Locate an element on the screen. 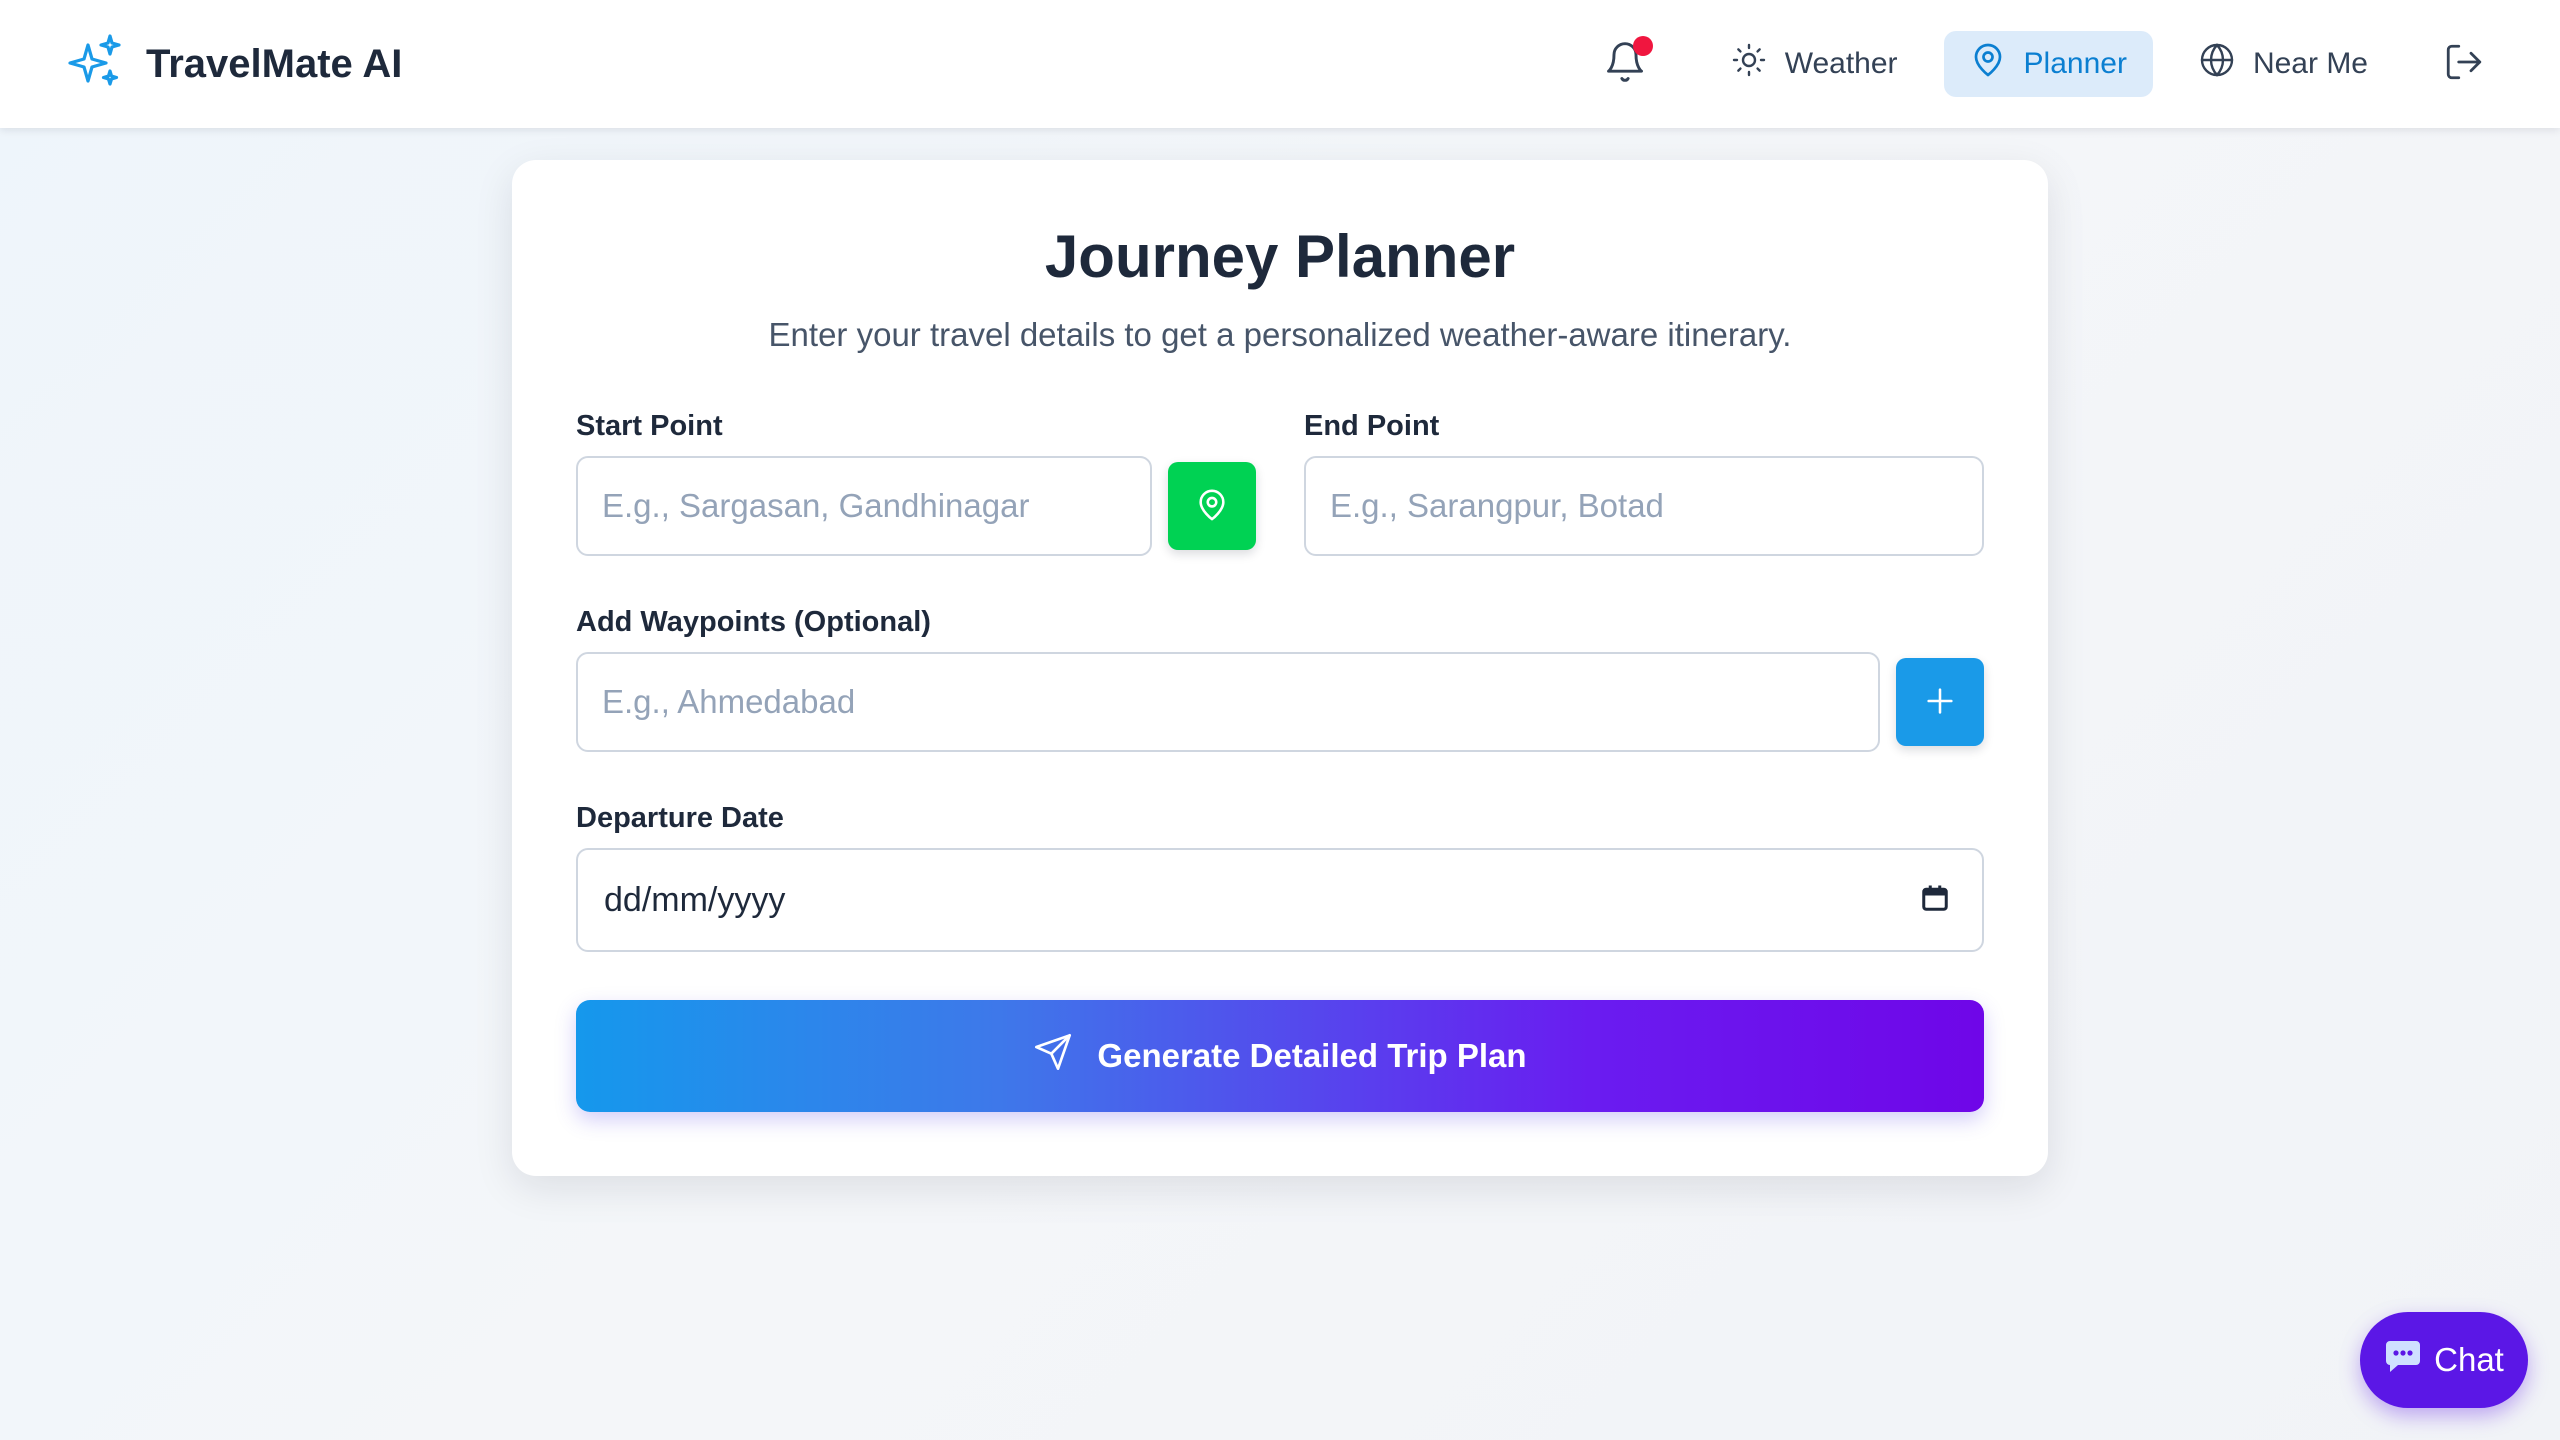 The width and height of the screenshot is (2560, 1440). notification-badge is located at coordinates (1642, 46).